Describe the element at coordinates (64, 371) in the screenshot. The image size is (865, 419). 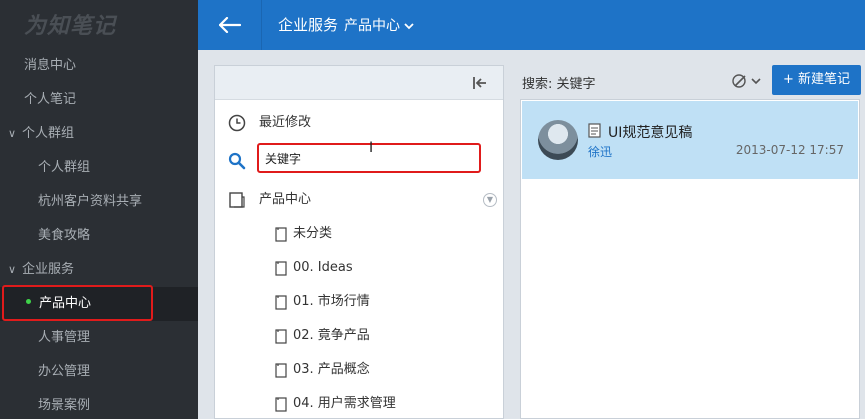
I see `sidebar-item-label: 办公管理` at that location.